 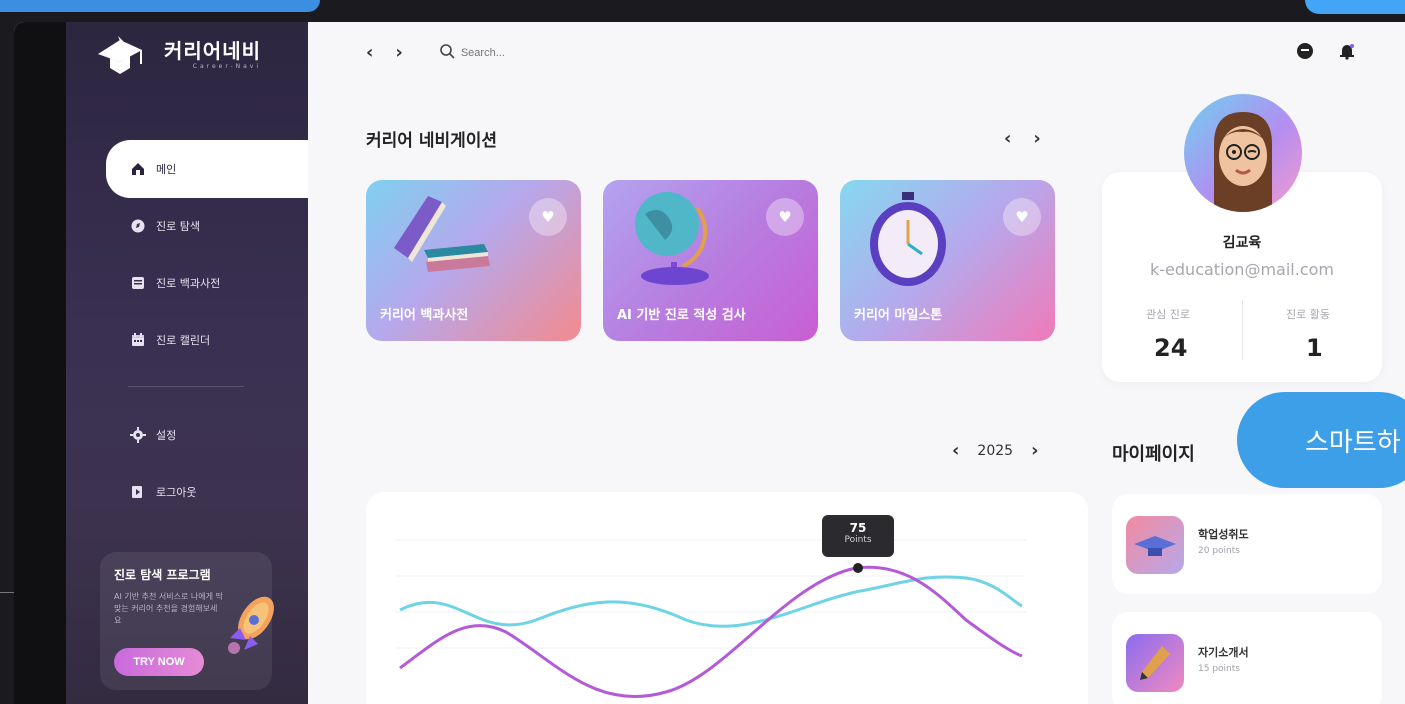 I want to click on card-label: AI 기반 진로 적성 검사, so click(x=681, y=315).